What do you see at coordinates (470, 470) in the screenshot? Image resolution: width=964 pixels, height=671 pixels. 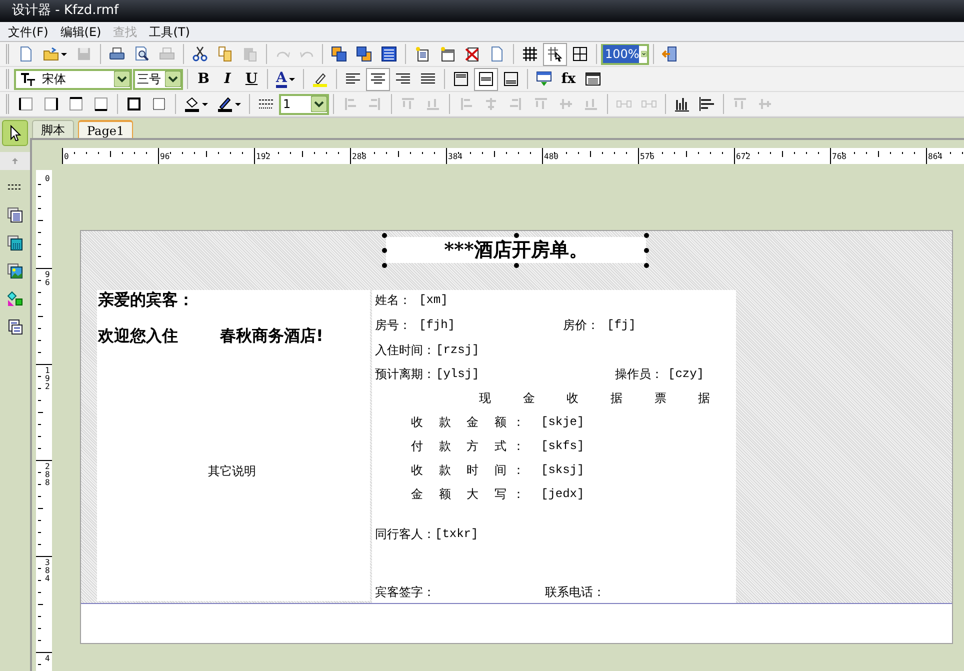 I see `field-label: 收 款 时 间：` at bounding box center [470, 470].